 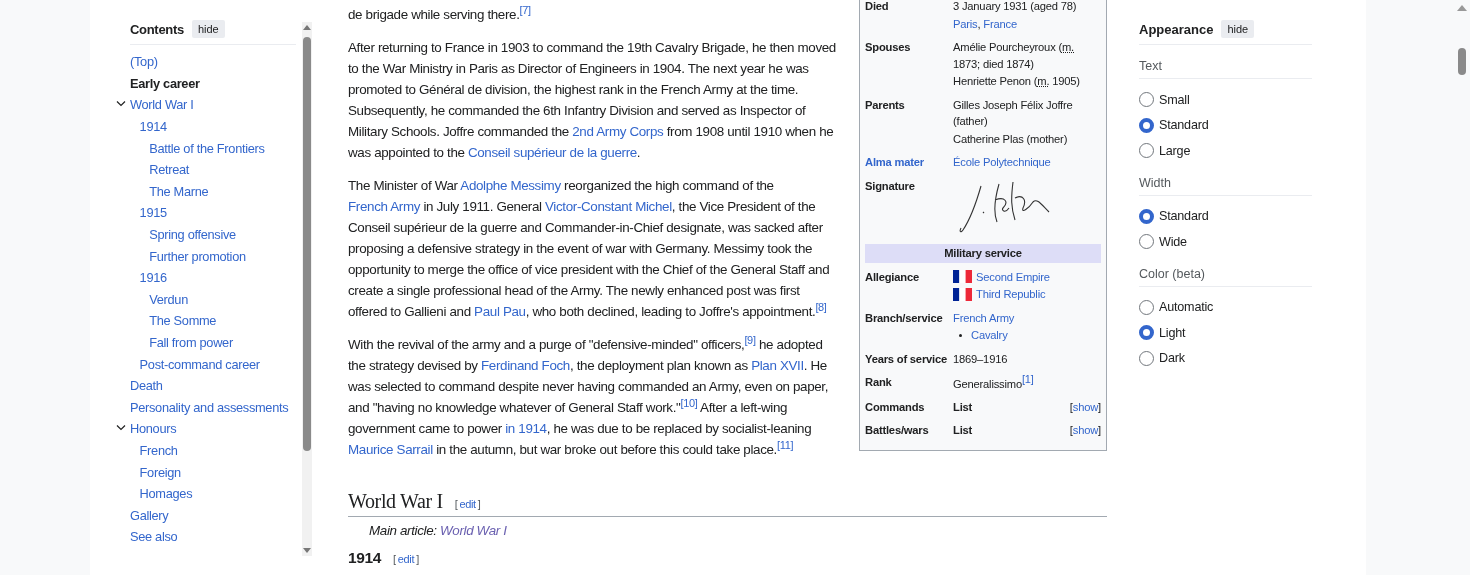 I want to click on toc-link: Foreign, so click(x=160, y=472).